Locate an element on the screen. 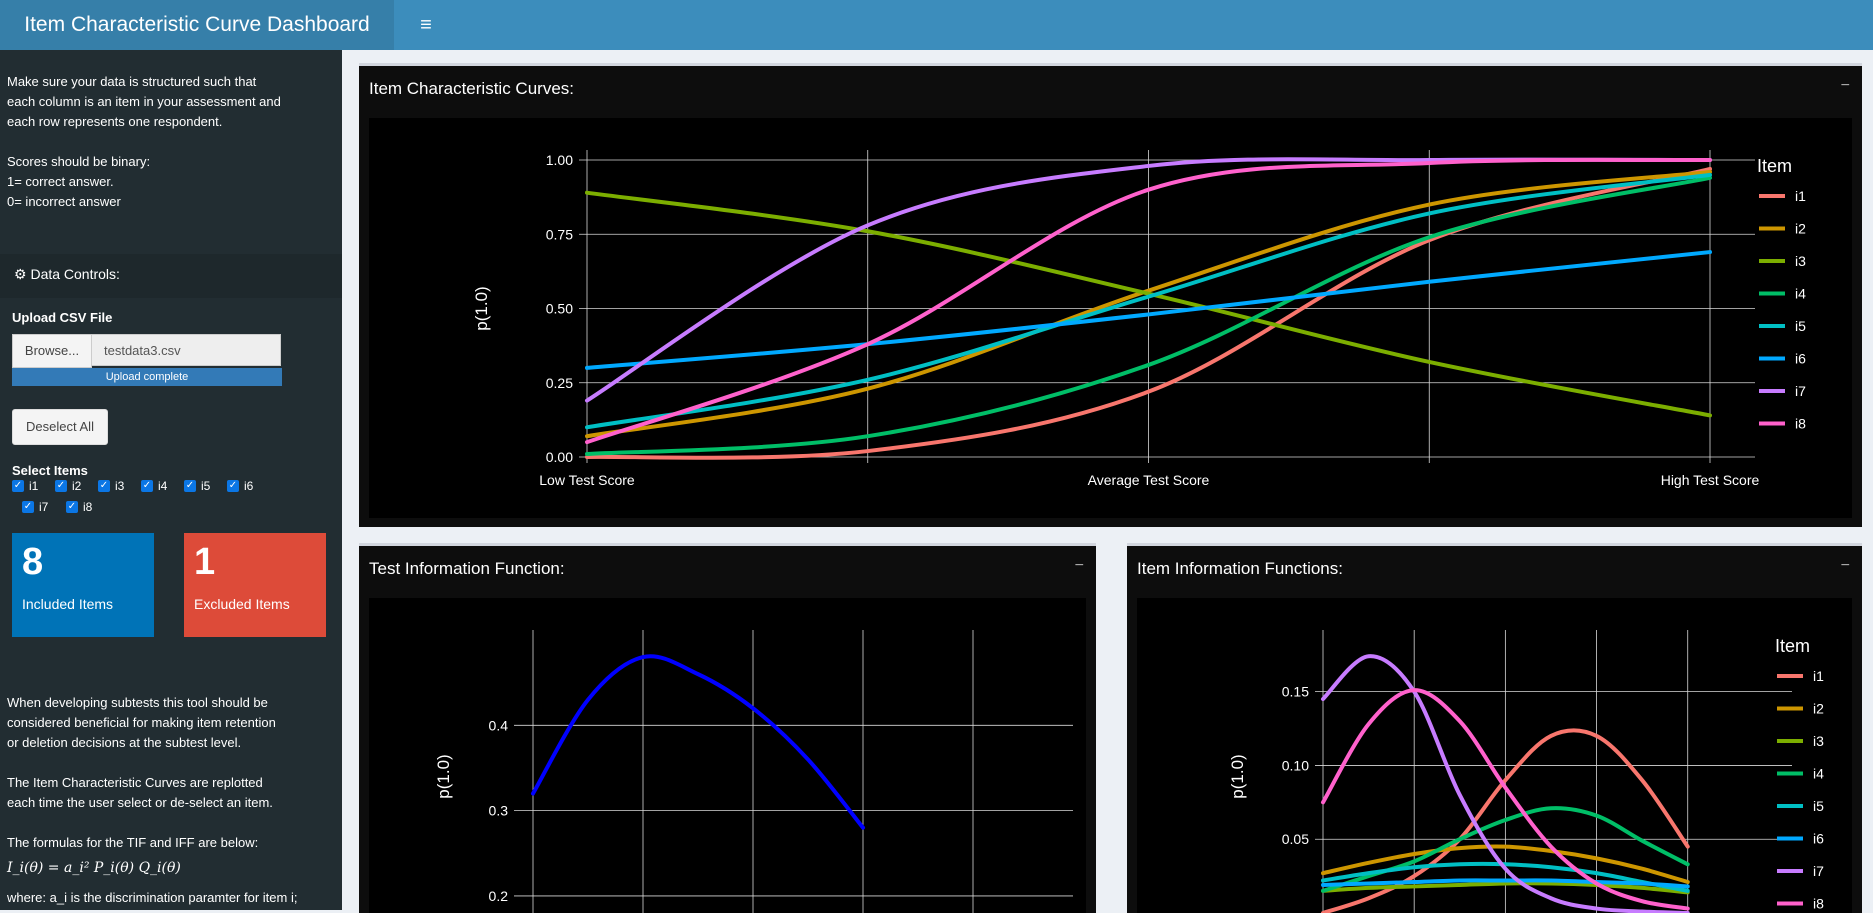 This screenshot has height=913, width=1873. item-checkbox-i6: ✓ i6 is located at coordinates (240, 486).